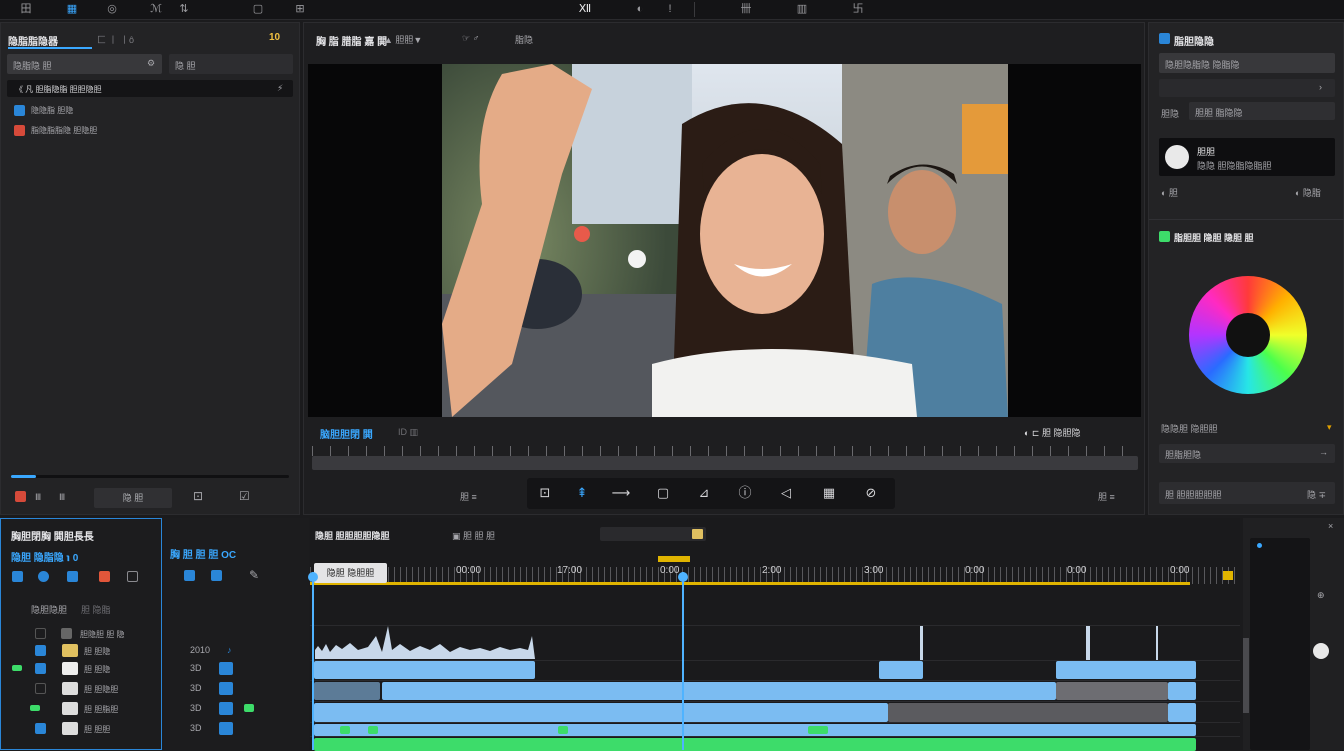  What do you see at coordinates (674, 559) in the screenshot?
I see `playhead-marker` at bounding box center [674, 559].